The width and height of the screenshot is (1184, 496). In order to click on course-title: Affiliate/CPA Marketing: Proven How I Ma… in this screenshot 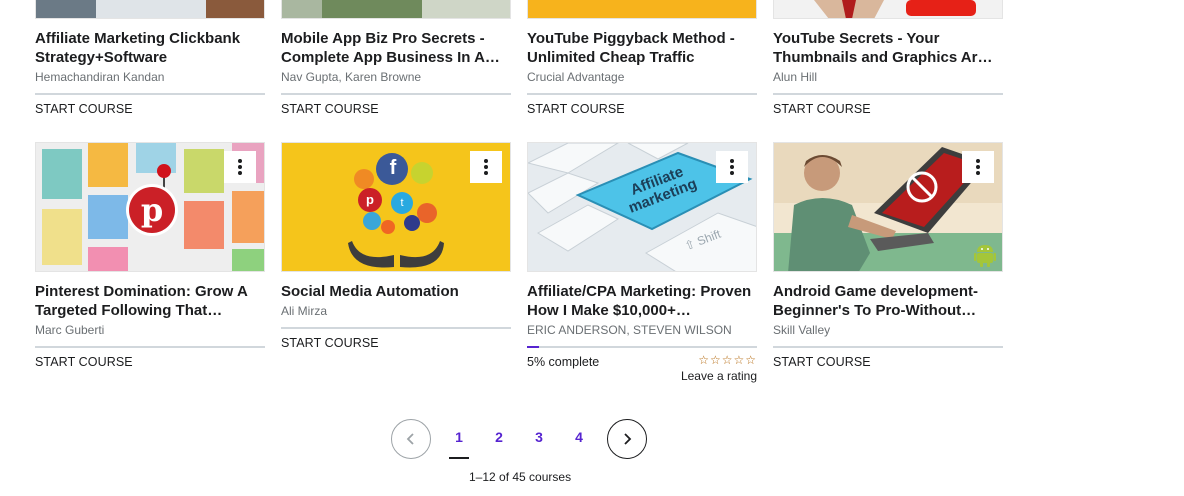, I will do `click(642, 301)`.